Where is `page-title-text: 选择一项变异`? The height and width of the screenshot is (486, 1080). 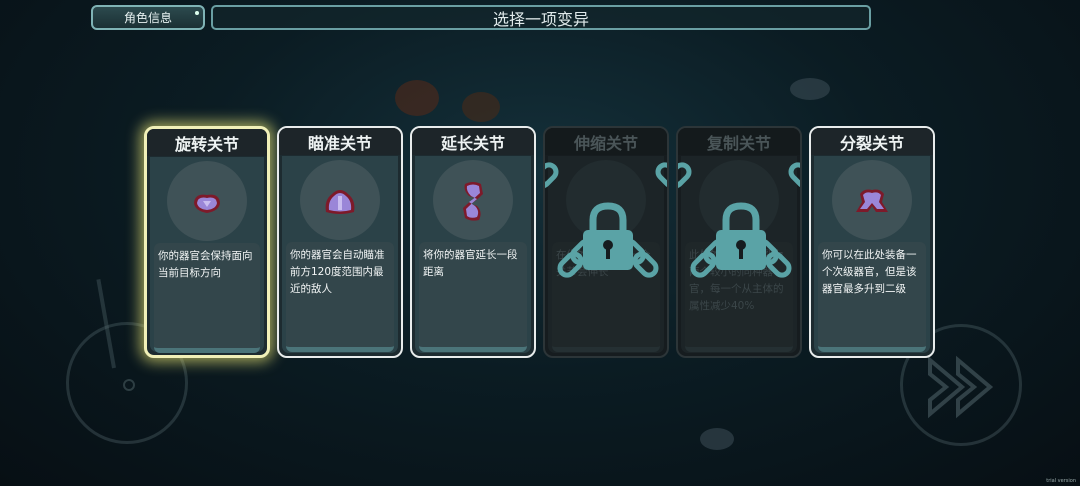 page-title-text: 选择一项变异 is located at coordinates (540, 19).